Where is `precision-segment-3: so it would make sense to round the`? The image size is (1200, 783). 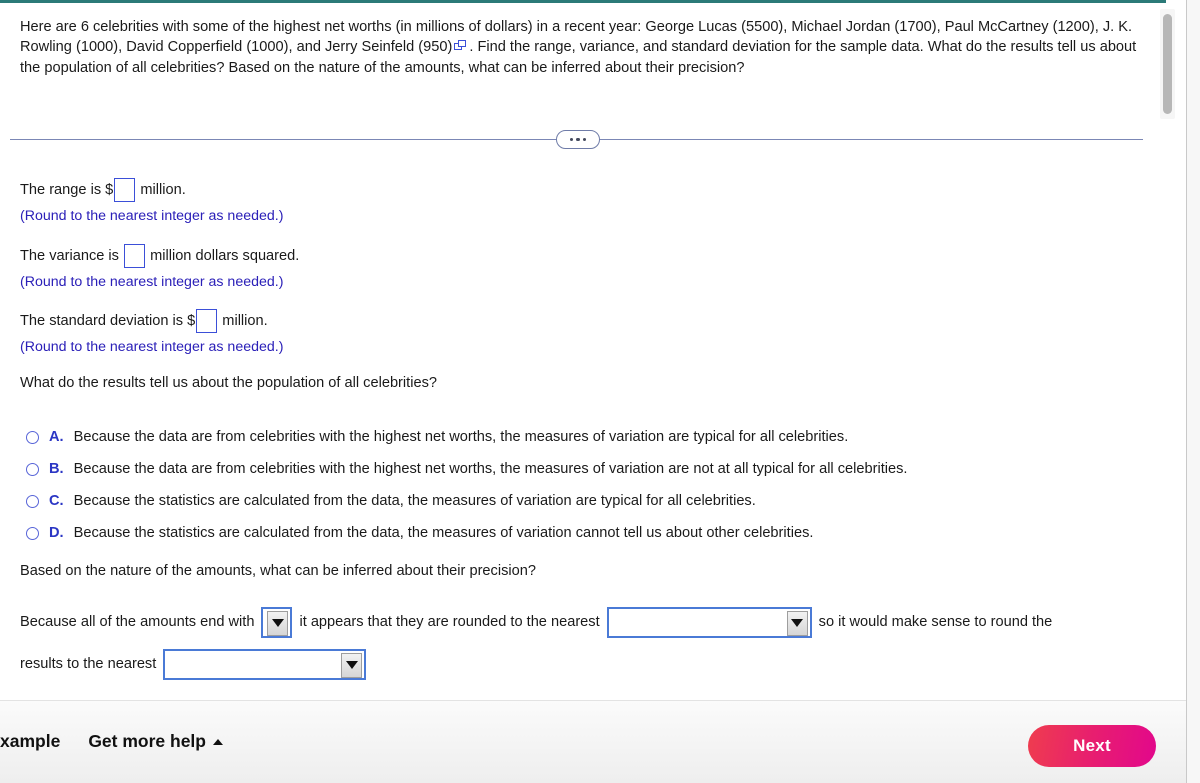 precision-segment-3: so it would make sense to round the is located at coordinates (935, 622).